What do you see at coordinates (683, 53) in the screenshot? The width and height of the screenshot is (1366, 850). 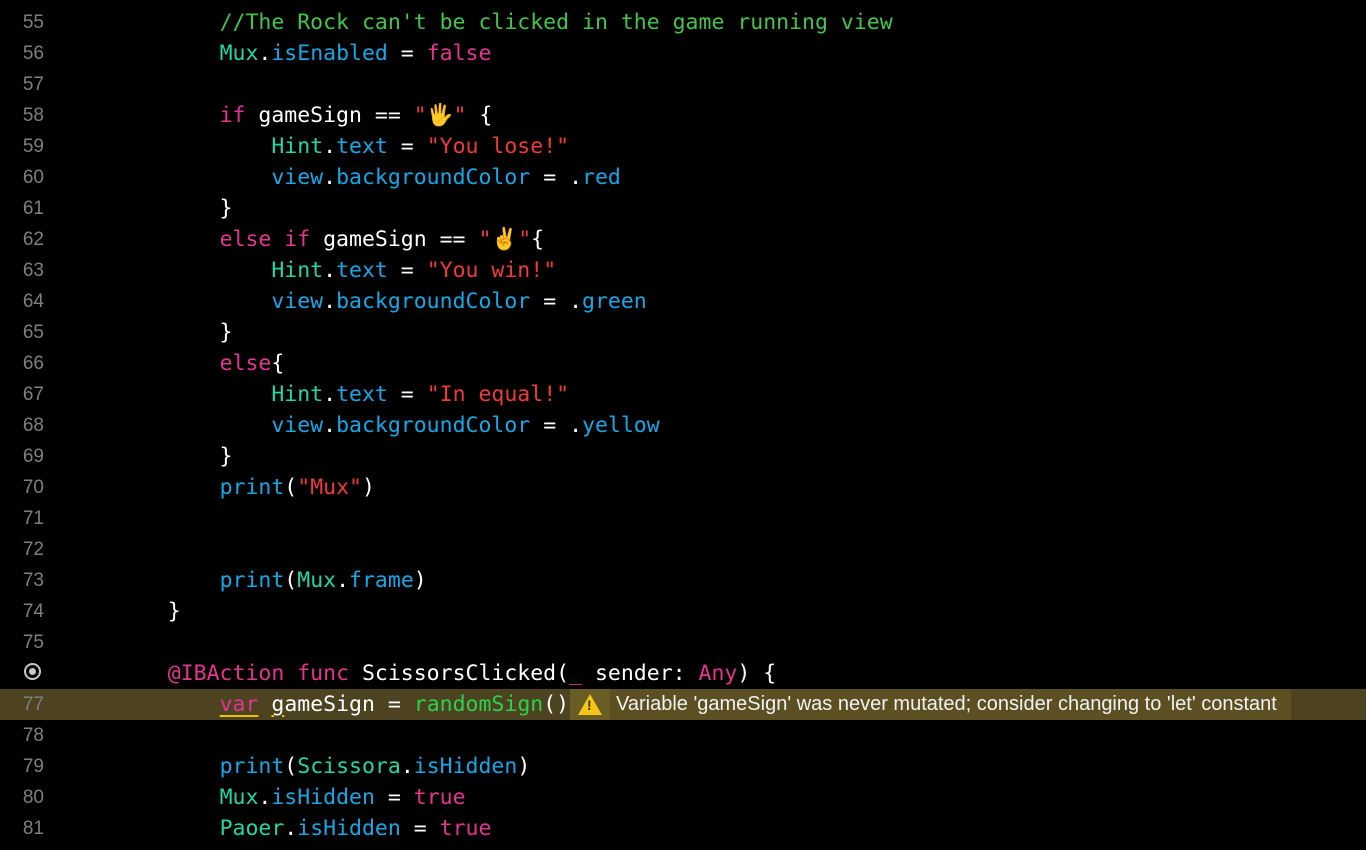 I see `code-line: 56 Mux.isEnabled = false` at bounding box center [683, 53].